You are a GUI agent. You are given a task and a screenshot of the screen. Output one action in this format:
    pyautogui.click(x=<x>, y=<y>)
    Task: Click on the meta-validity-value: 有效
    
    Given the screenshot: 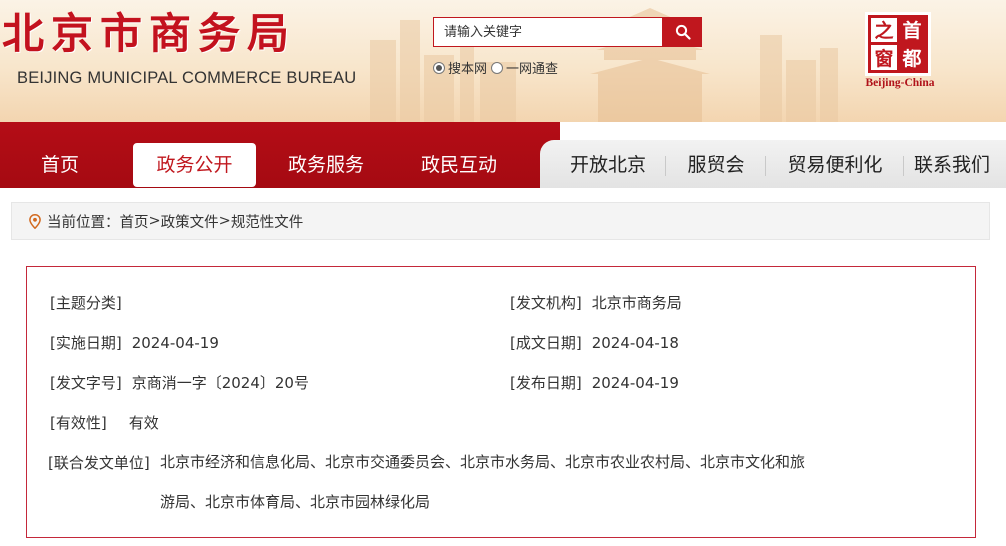 What is the action you would take?
    pyautogui.click(x=143, y=423)
    